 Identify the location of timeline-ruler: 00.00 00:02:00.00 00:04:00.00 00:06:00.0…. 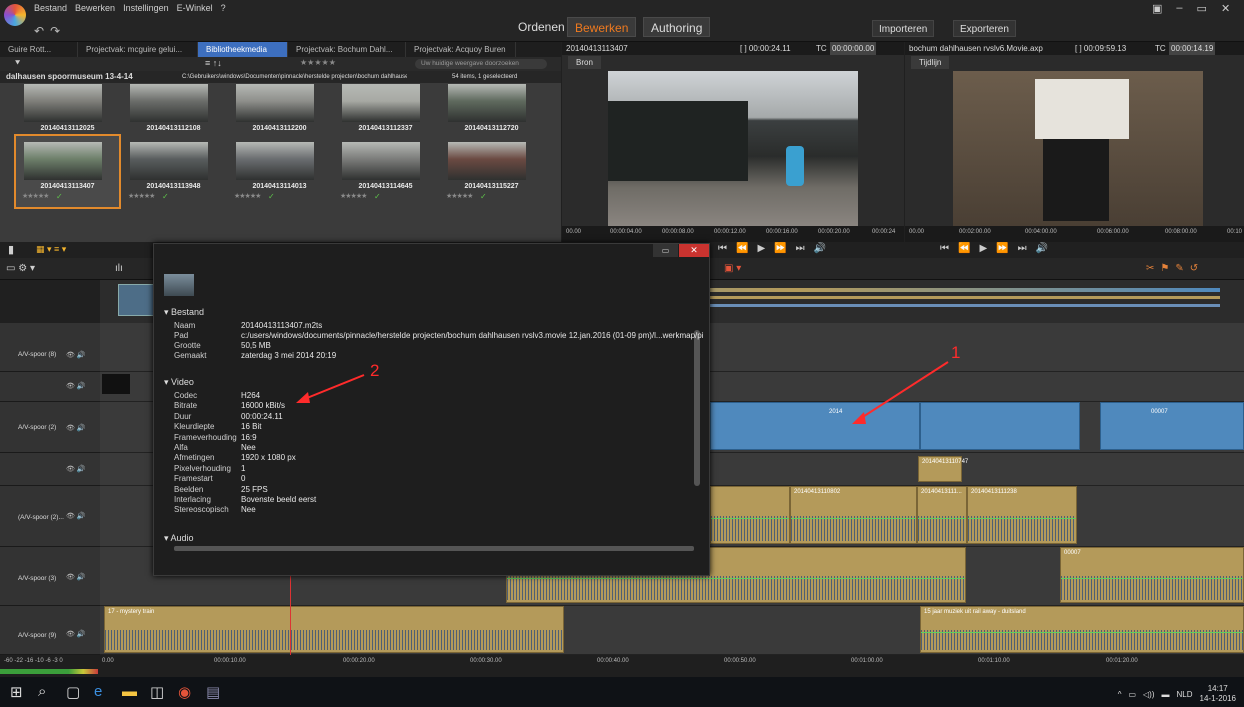
(1074, 234).